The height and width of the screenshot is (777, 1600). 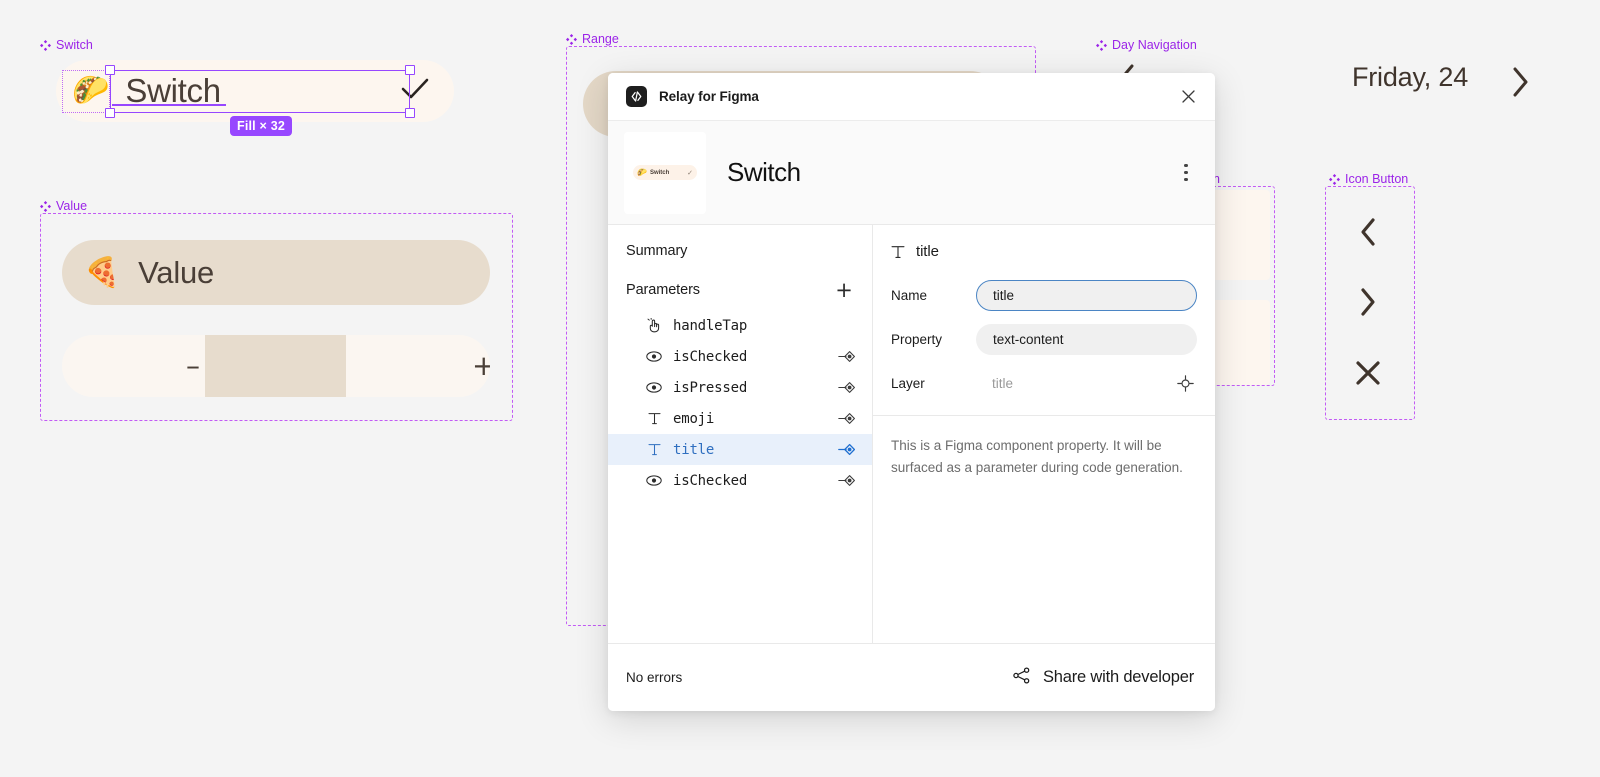 What do you see at coordinates (1239, 235) in the screenshot?
I see `occluded-component-a` at bounding box center [1239, 235].